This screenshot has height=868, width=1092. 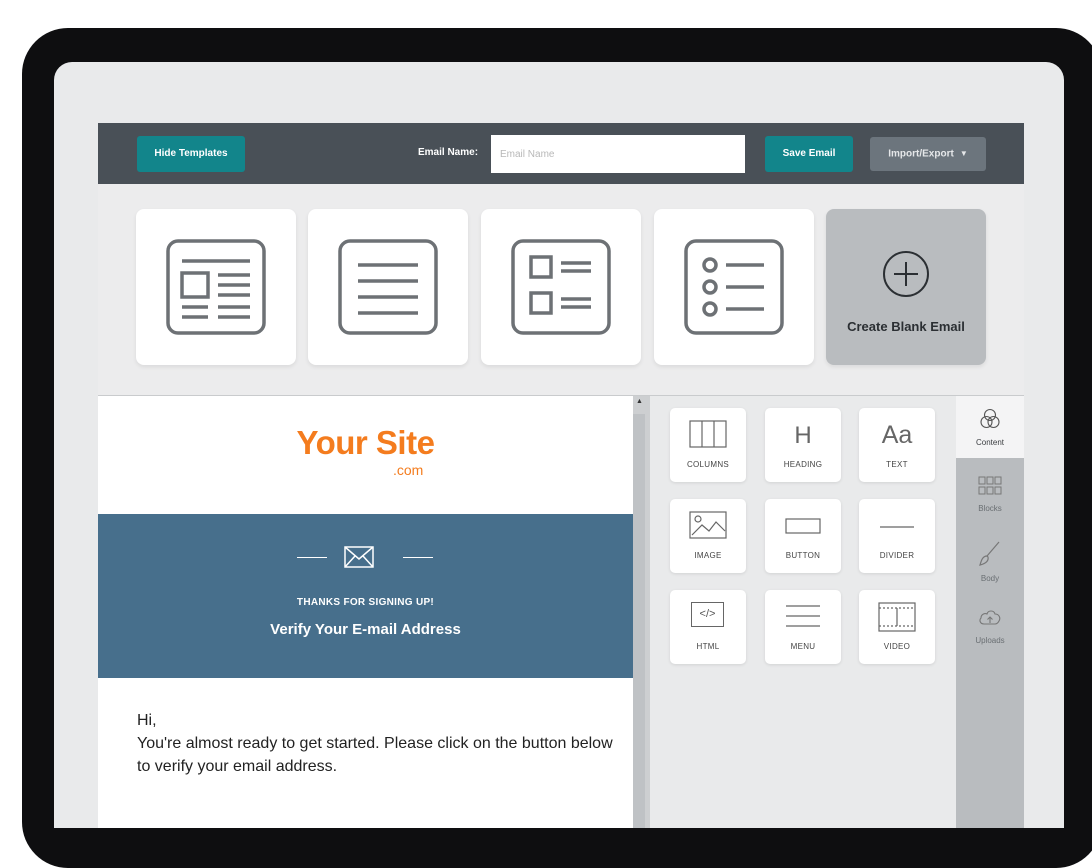 What do you see at coordinates (408, 470) in the screenshot?
I see `logo-sub-text: .com` at bounding box center [408, 470].